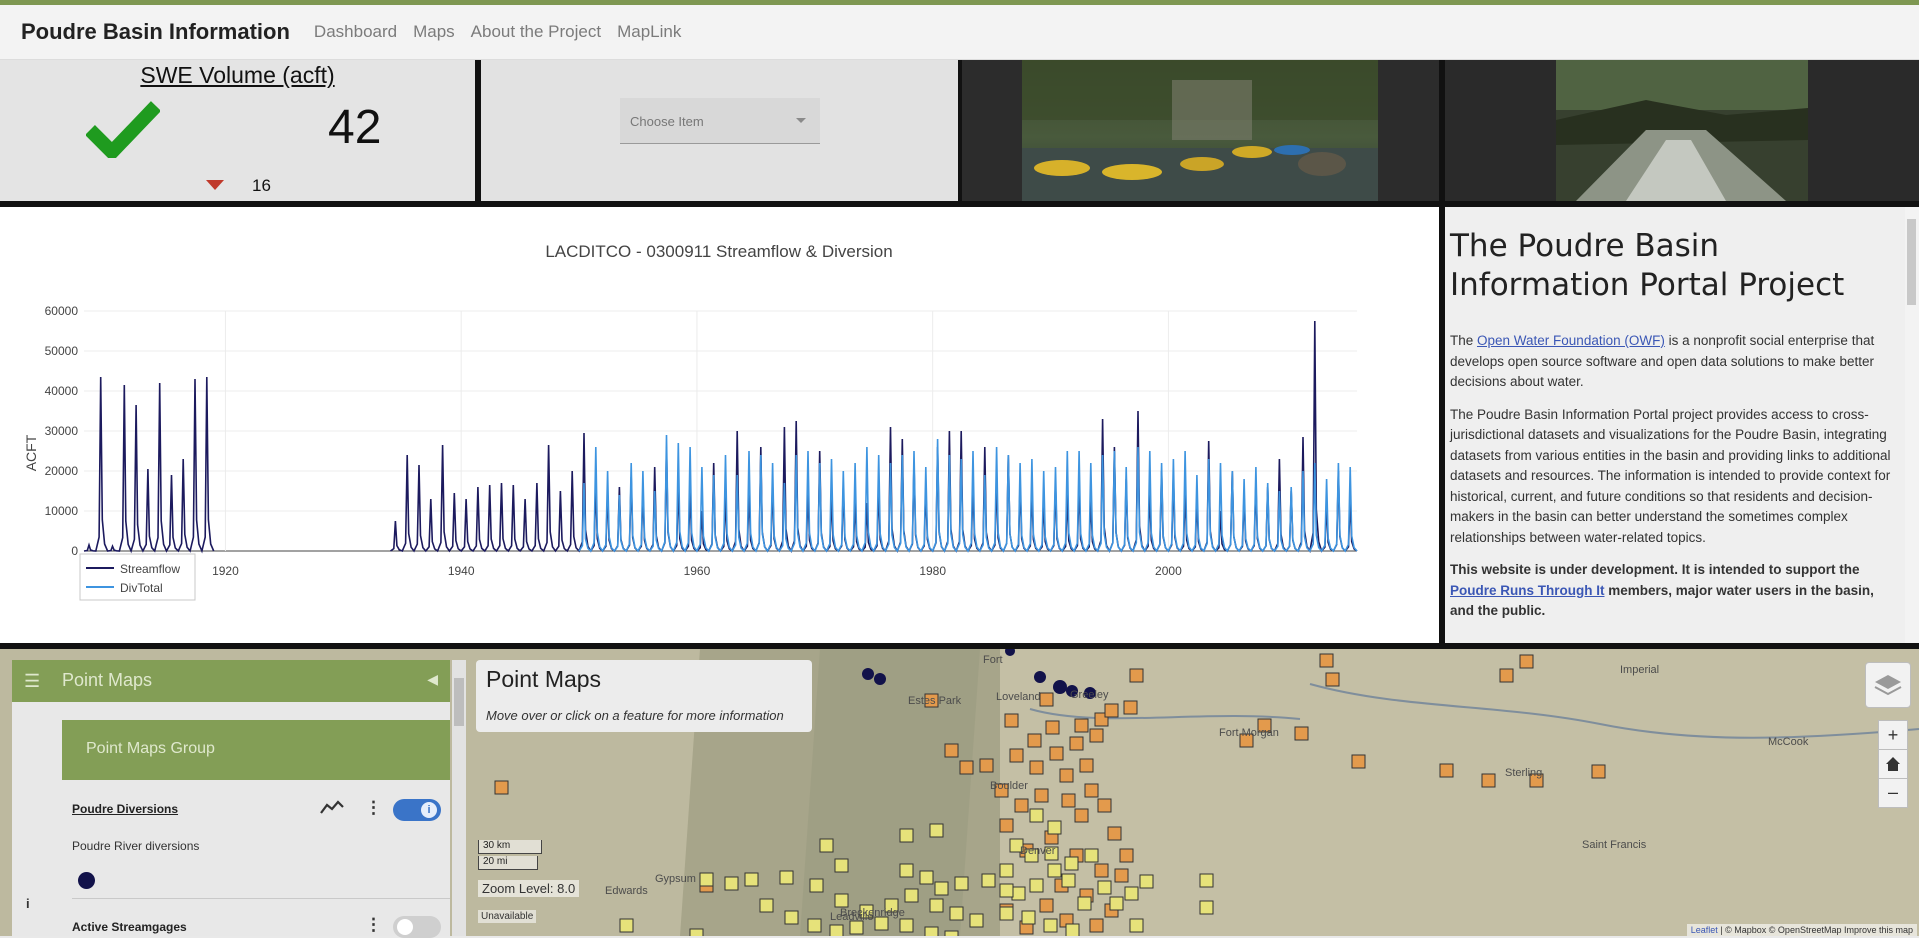  Describe the element at coordinates (968, 493) in the screenshot. I see `series-line-divtotal` at that location.